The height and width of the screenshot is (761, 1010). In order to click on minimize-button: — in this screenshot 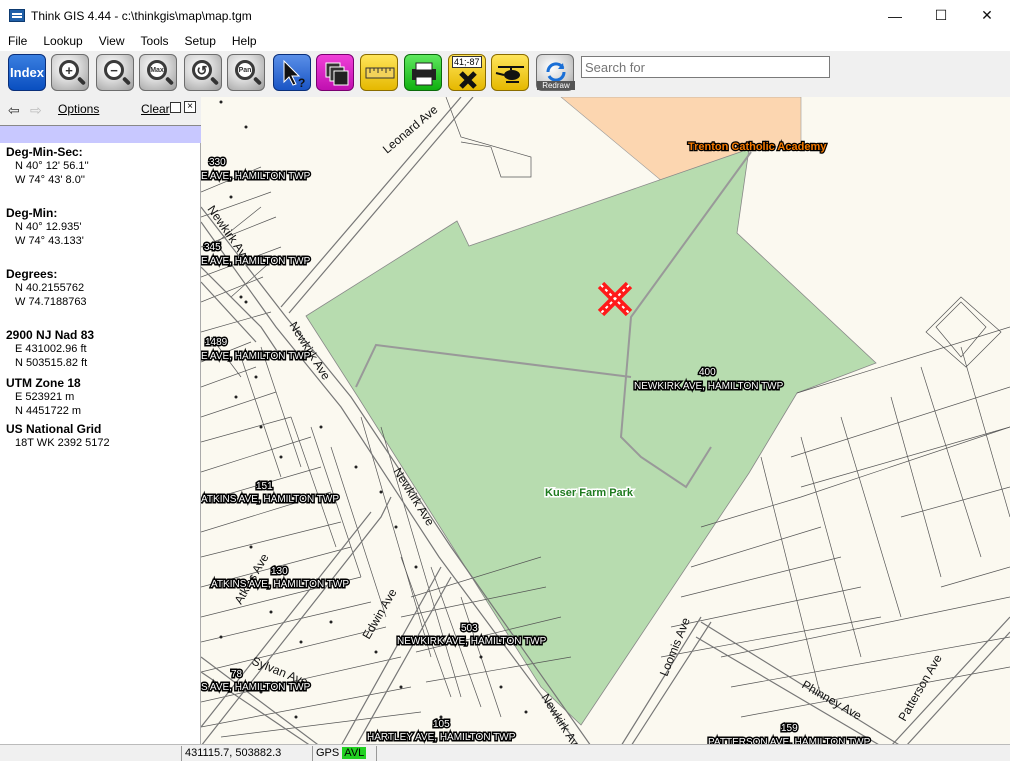, I will do `click(895, 15)`.